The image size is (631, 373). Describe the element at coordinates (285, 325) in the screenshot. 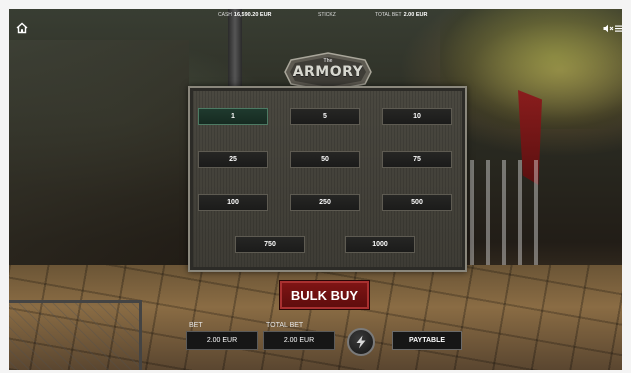

I see `total-bet-label: Total bet` at that location.